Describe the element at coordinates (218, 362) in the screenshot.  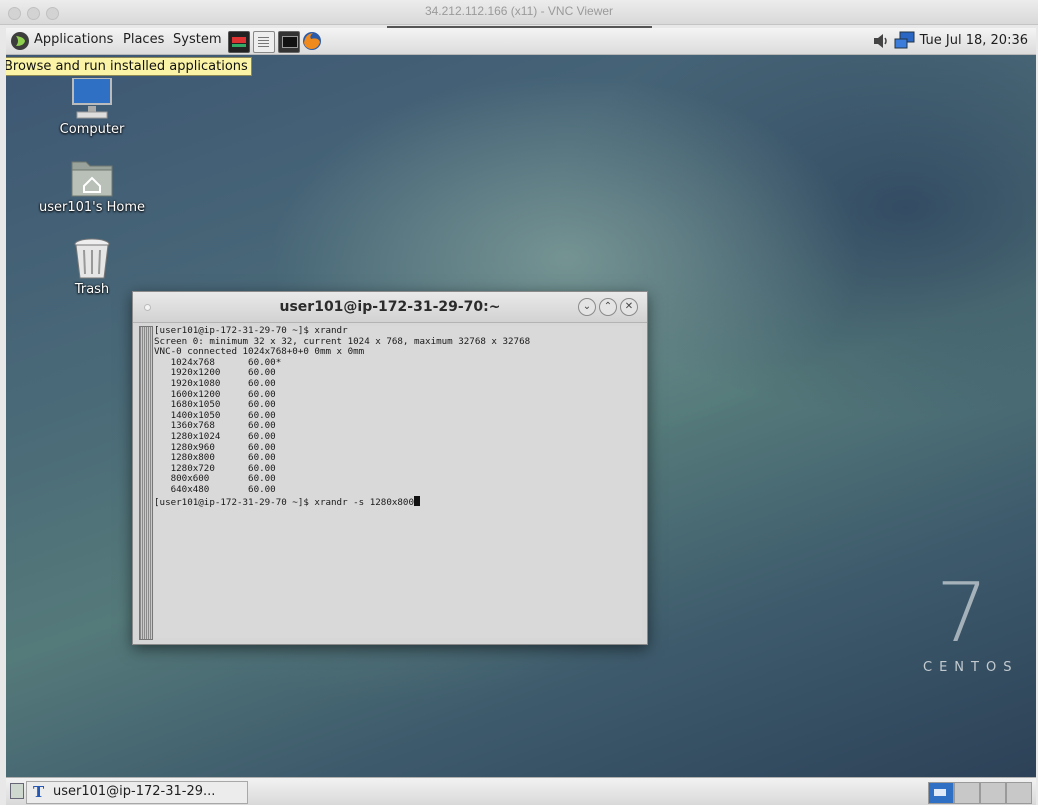
I see `terminal-line: 1024x768 60.00*` at that location.